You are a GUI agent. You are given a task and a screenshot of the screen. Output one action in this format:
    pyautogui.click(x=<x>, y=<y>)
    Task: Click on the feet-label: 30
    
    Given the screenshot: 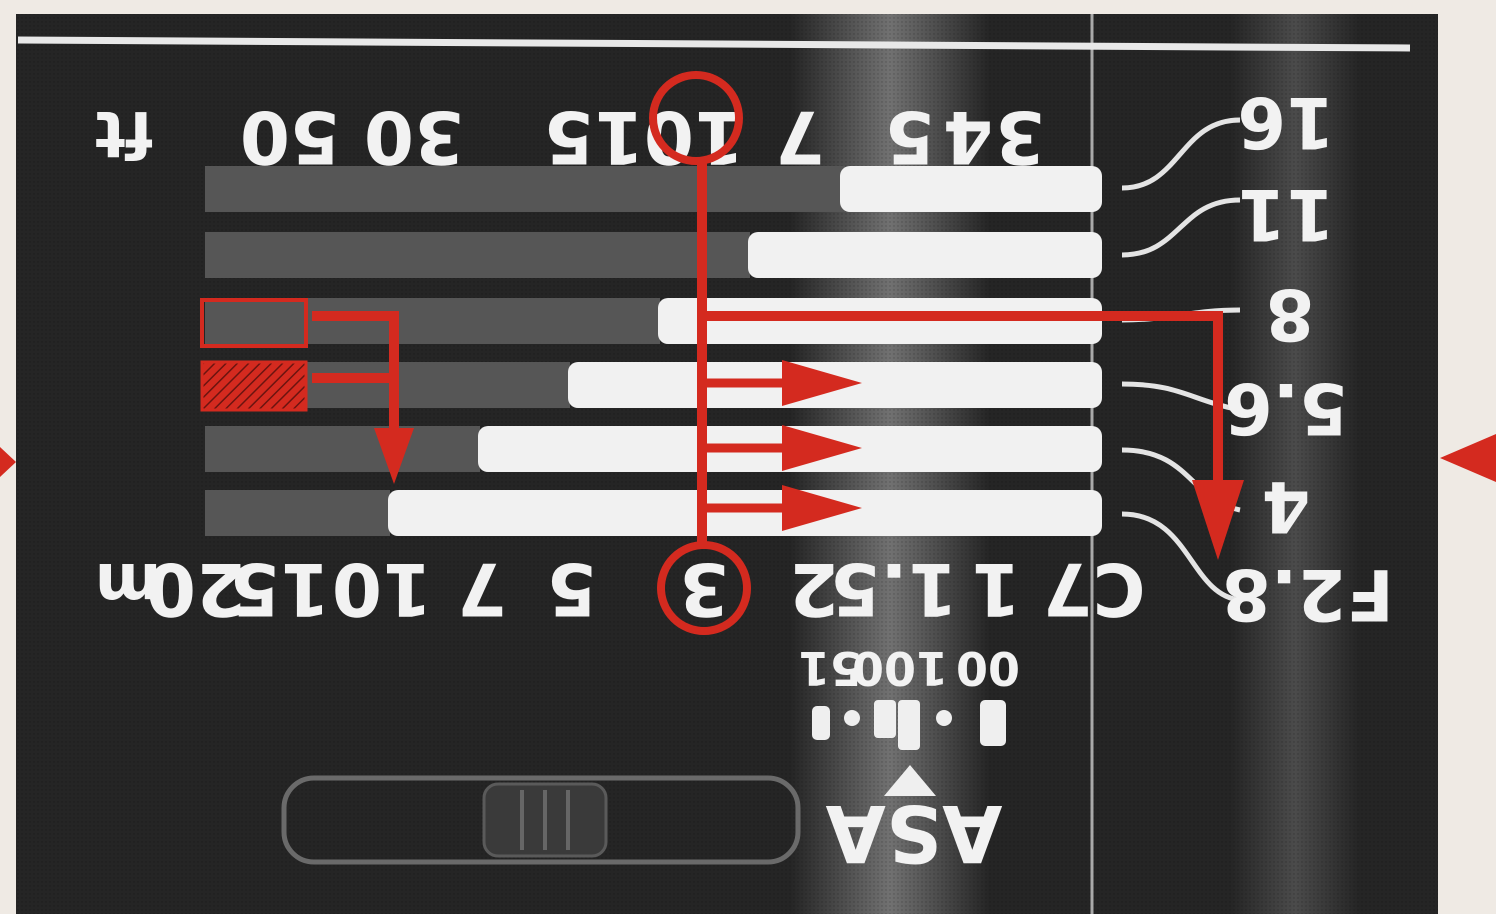 What is the action you would take?
    pyautogui.click(x=414, y=137)
    